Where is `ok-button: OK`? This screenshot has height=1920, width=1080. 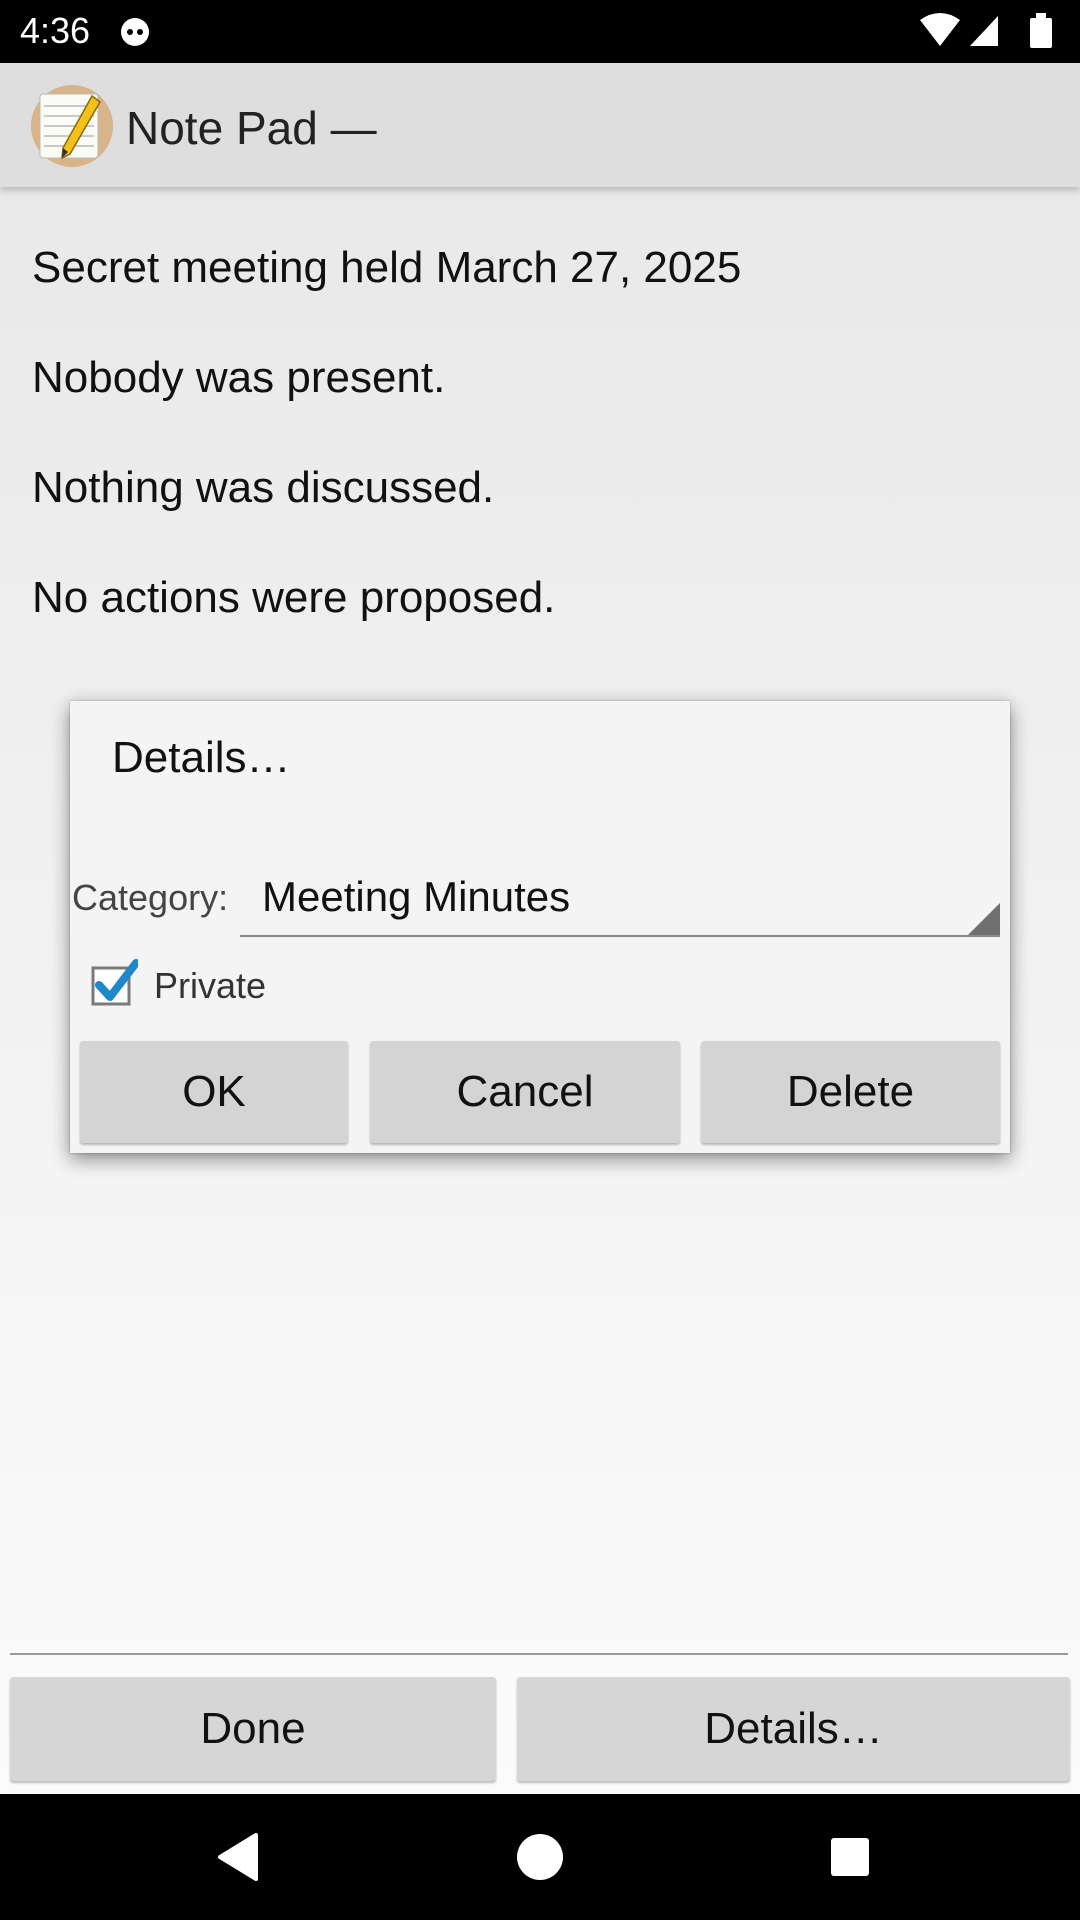 ok-button: OK is located at coordinates (214, 1092).